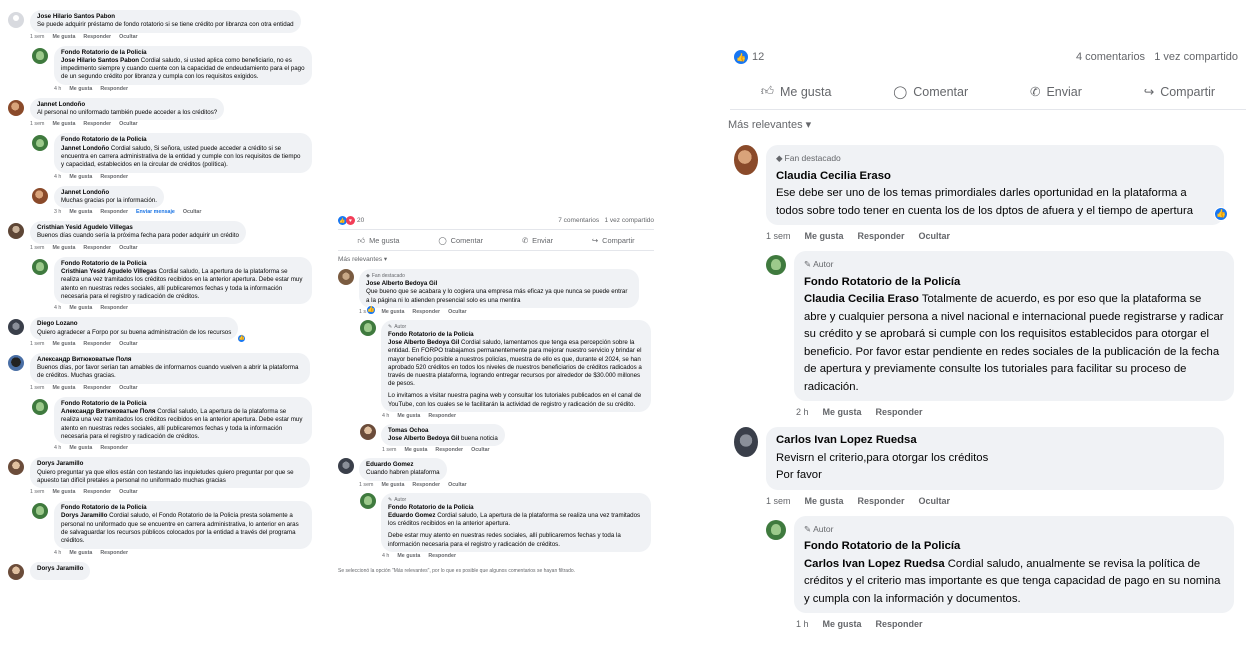 The image size is (1246, 652). I want to click on like-button: 👍︎ Me gusta, so click(378, 240).